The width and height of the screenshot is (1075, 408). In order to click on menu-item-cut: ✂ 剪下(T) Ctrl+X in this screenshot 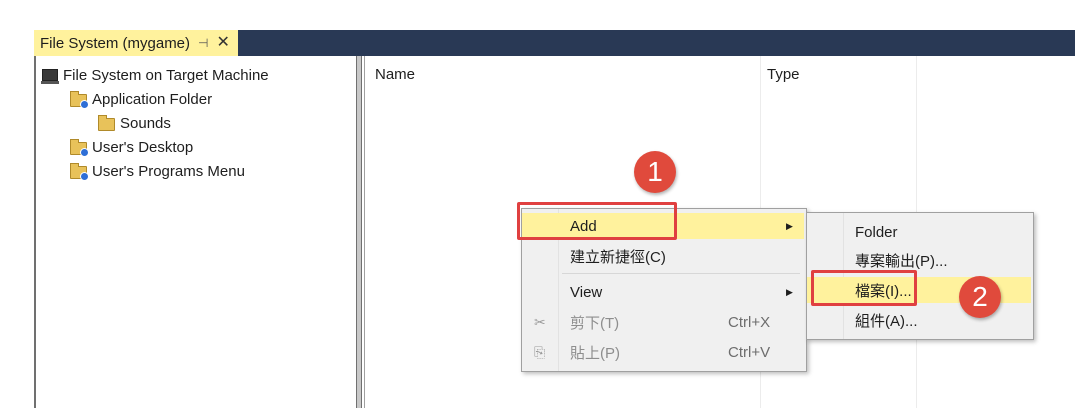, I will do `click(663, 322)`.